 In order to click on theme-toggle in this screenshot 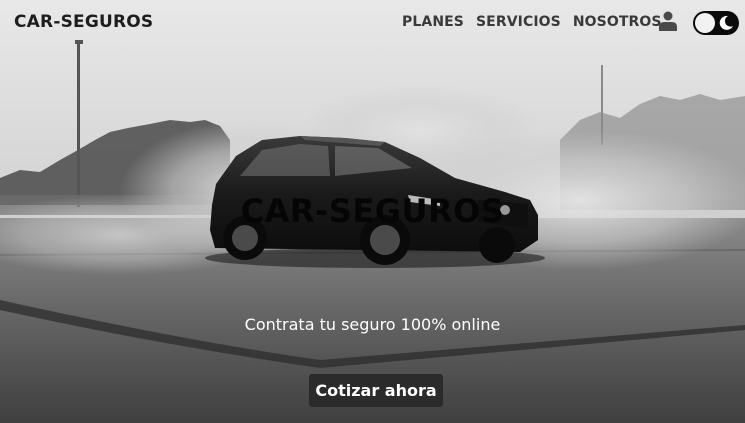, I will do `click(716, 23)`.